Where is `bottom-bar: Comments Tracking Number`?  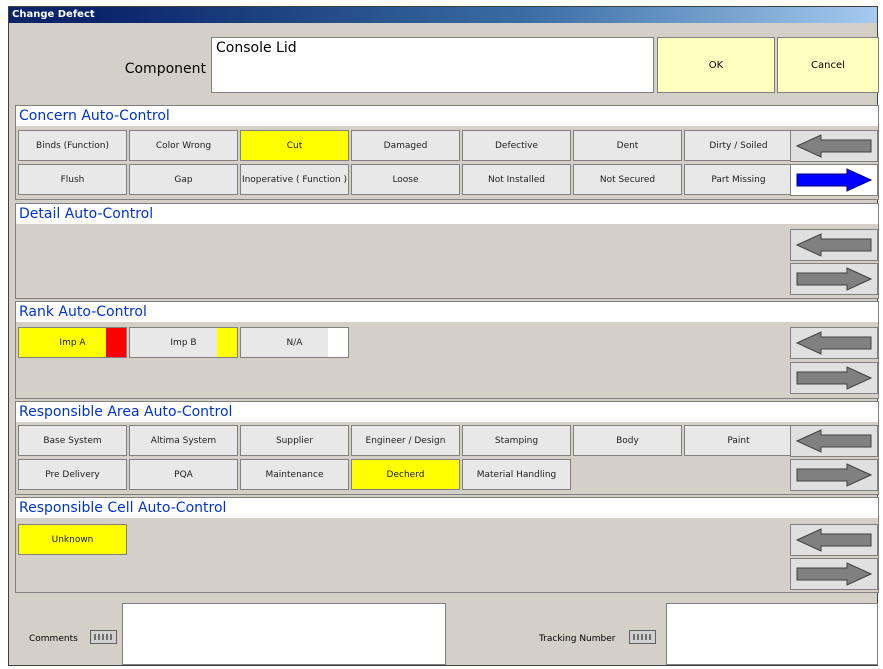 bottom-bar: Comments Tracking Number is located at coordinates (447, 632).